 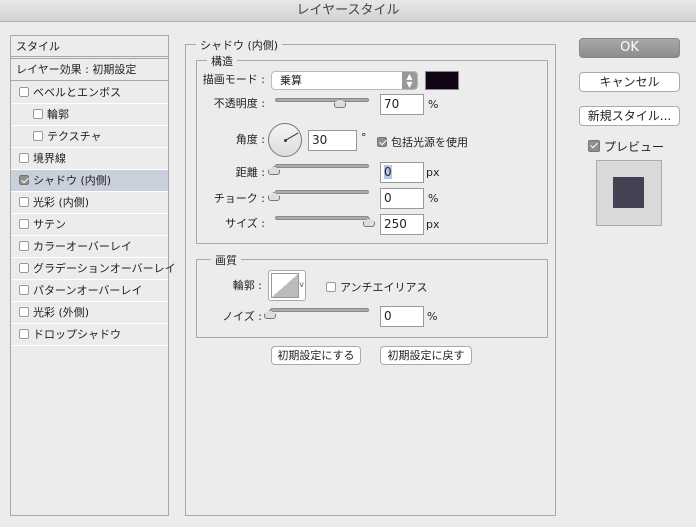 I want to click on distance-slider, so click(x=322, y=166).